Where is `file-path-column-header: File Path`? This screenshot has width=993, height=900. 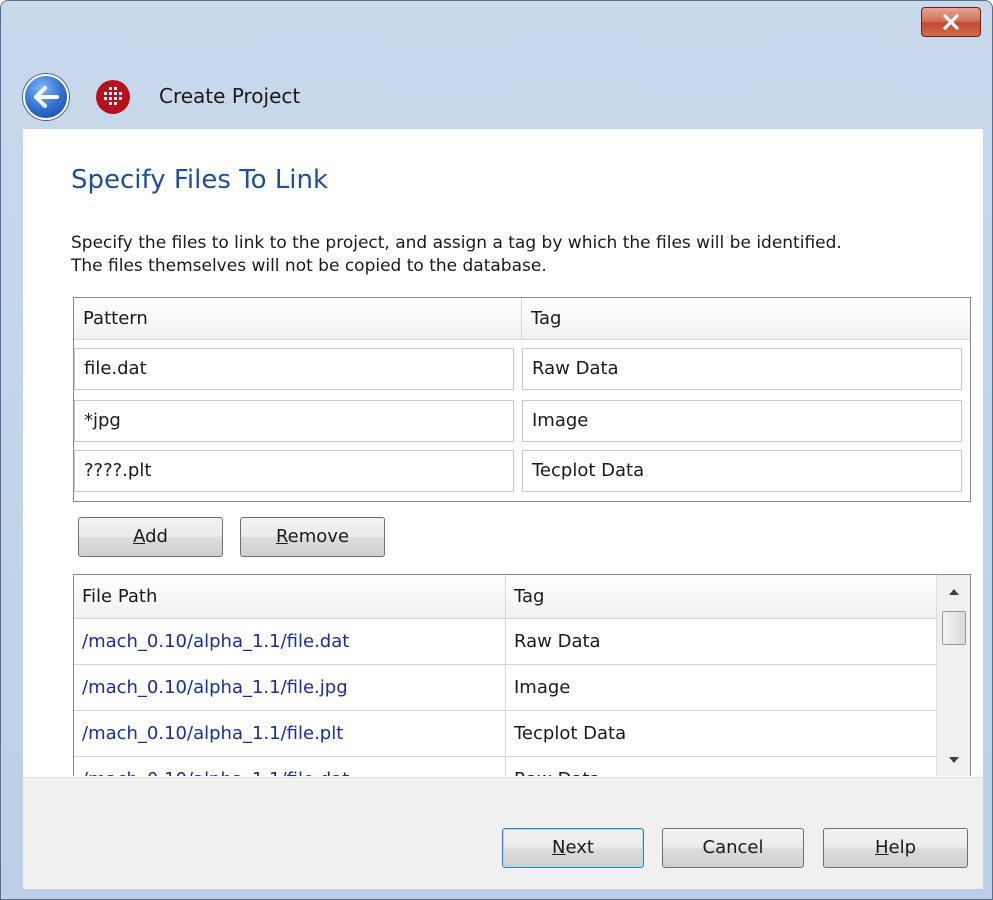 file-path-column-header: File Path is located at coordinates (290, 597).